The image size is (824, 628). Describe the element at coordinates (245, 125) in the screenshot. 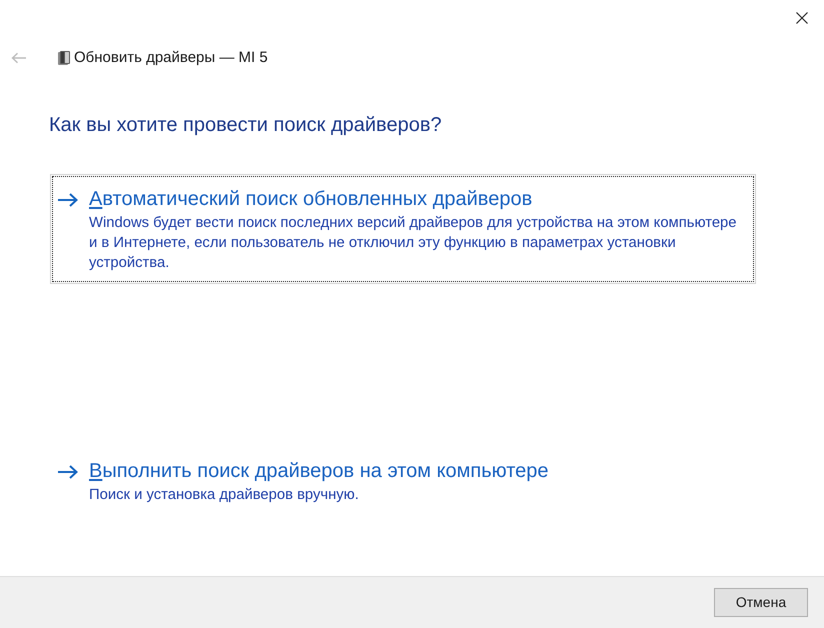

I see `page-heading: Как вы хотите провести поиск драйверов?` at that location.